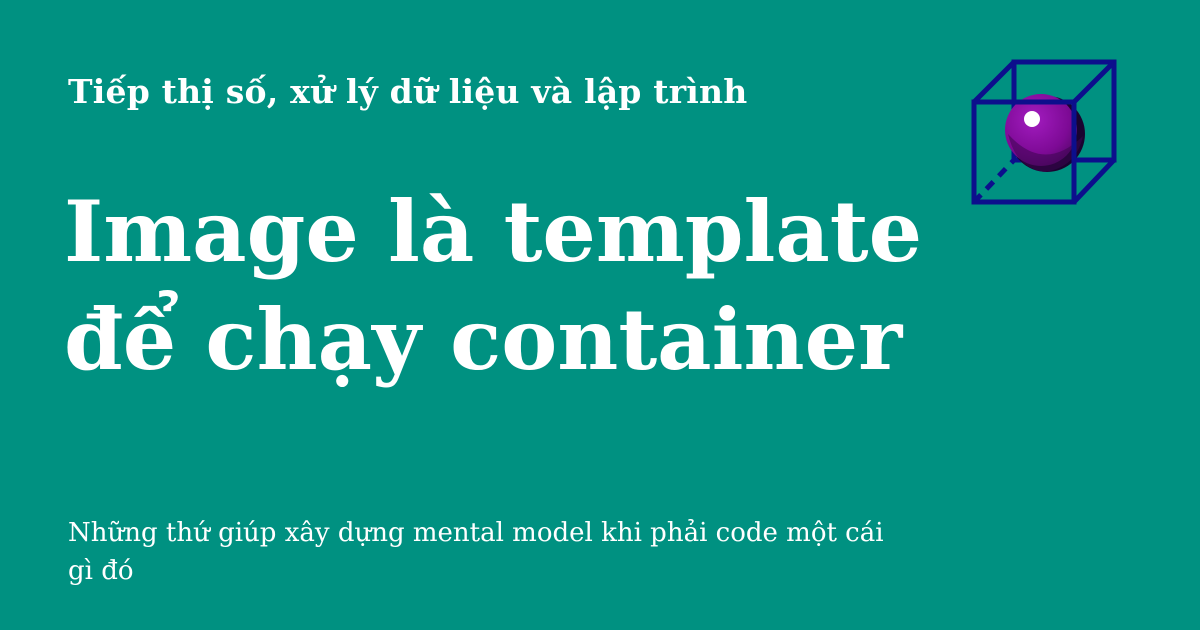 The width and height of the screenshot is (1200, 630). I want to click on headline-line-2: để chạy container, so click(483, 339).